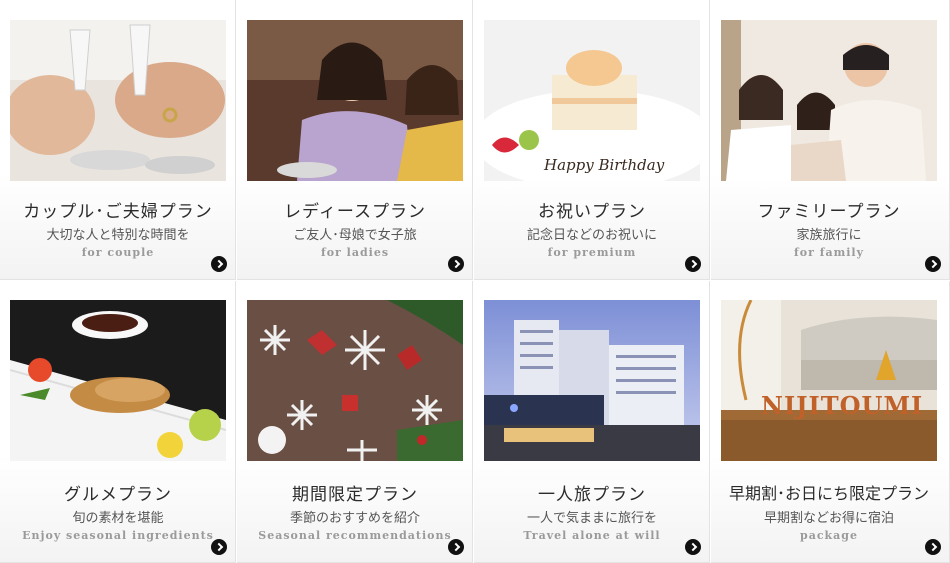 The width and height of the screenshot is (950, 563). What do you see at coordinates (118, 212) in the screenshot?
I see `plan-title: カップル･ご夫婦プラン` at bounding box center [118, 212].